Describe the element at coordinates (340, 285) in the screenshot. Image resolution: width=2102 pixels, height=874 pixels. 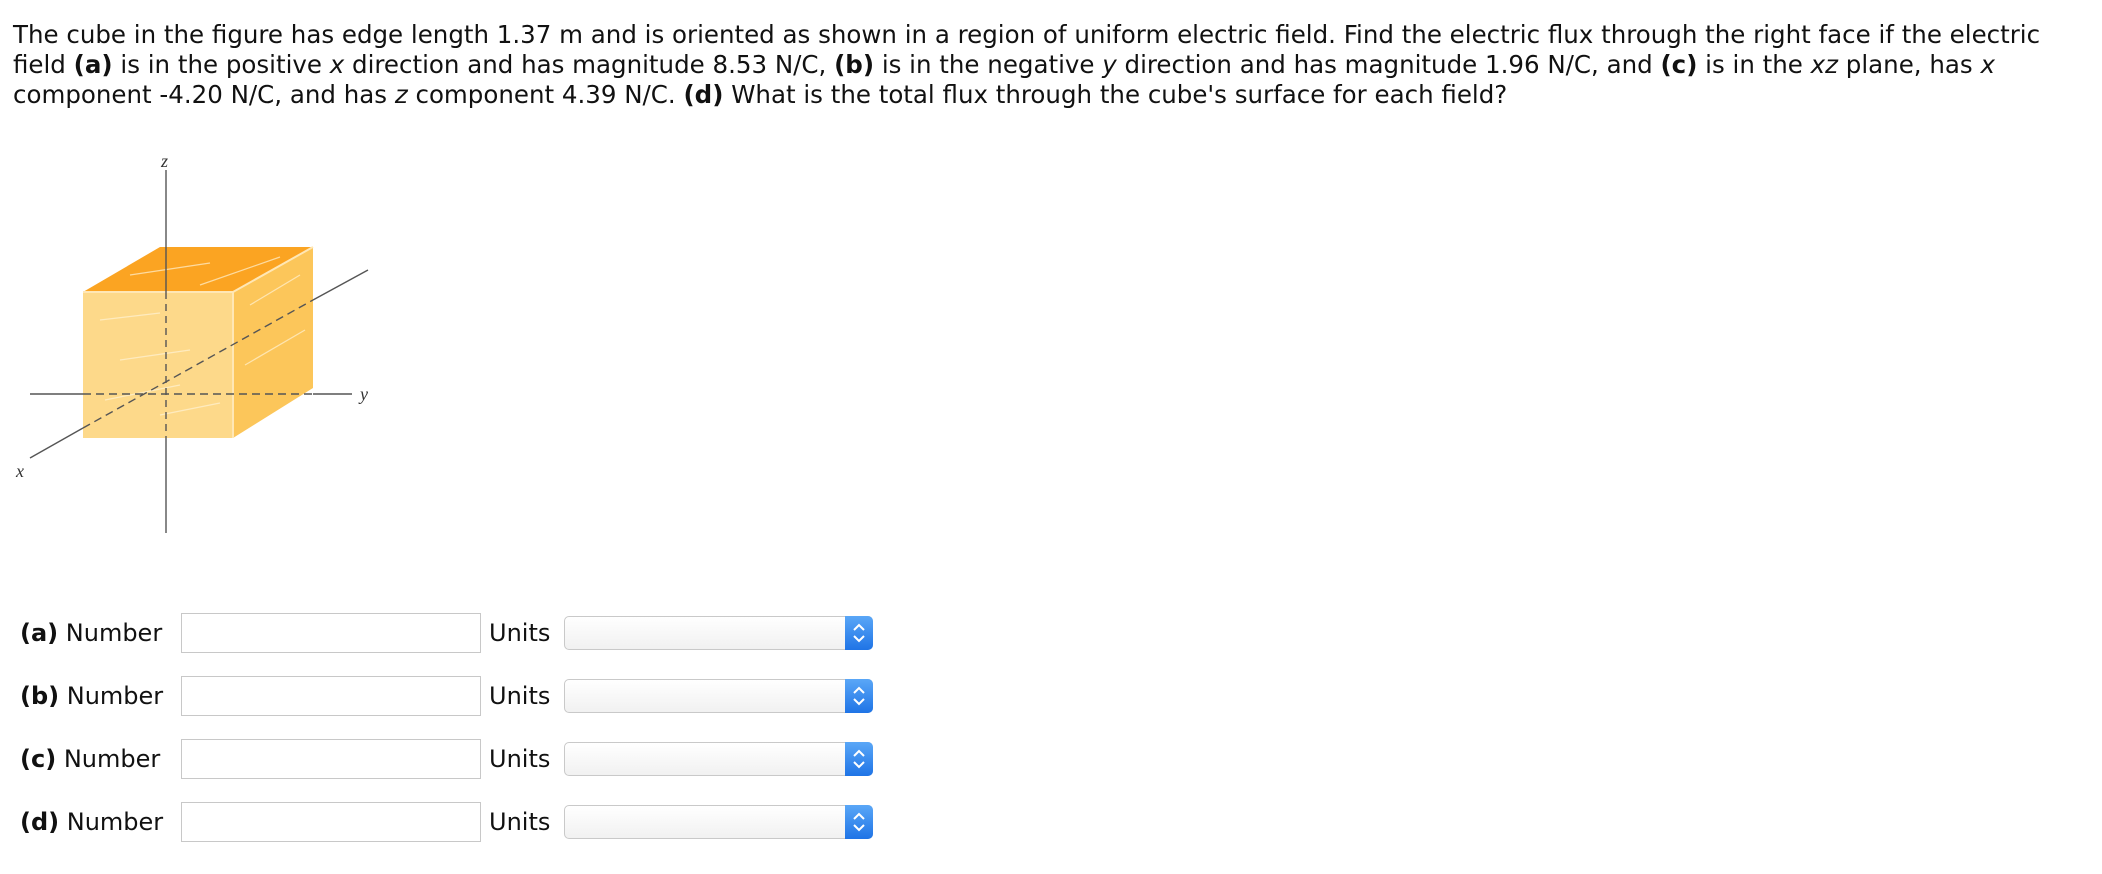
I see `x-axis-back` at that location.